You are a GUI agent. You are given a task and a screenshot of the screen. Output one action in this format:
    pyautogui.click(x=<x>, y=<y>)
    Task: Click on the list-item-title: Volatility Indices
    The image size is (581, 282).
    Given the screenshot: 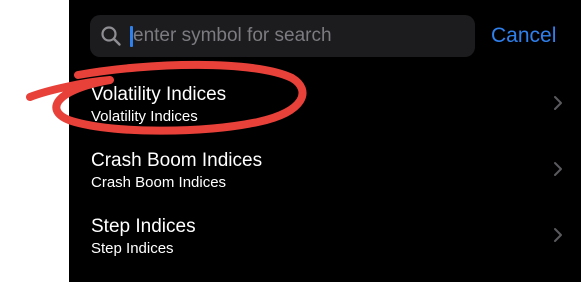 What is the action you would take?
    pyautogui.click(x=159, y=94)
    